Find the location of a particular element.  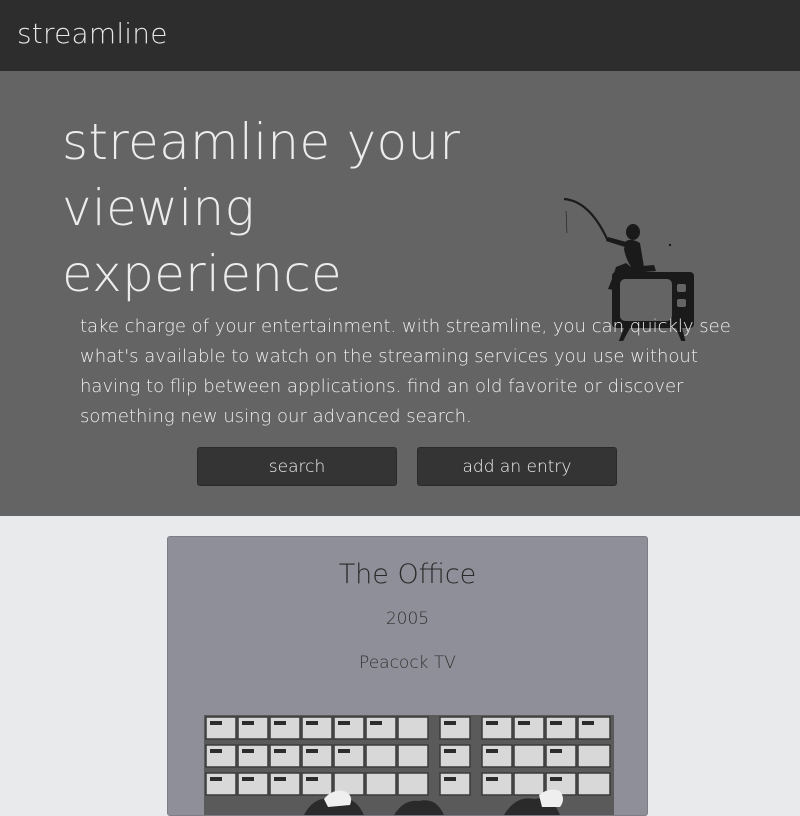

hero-title: streamline your viewing experience is located at coordinates (261, 208).